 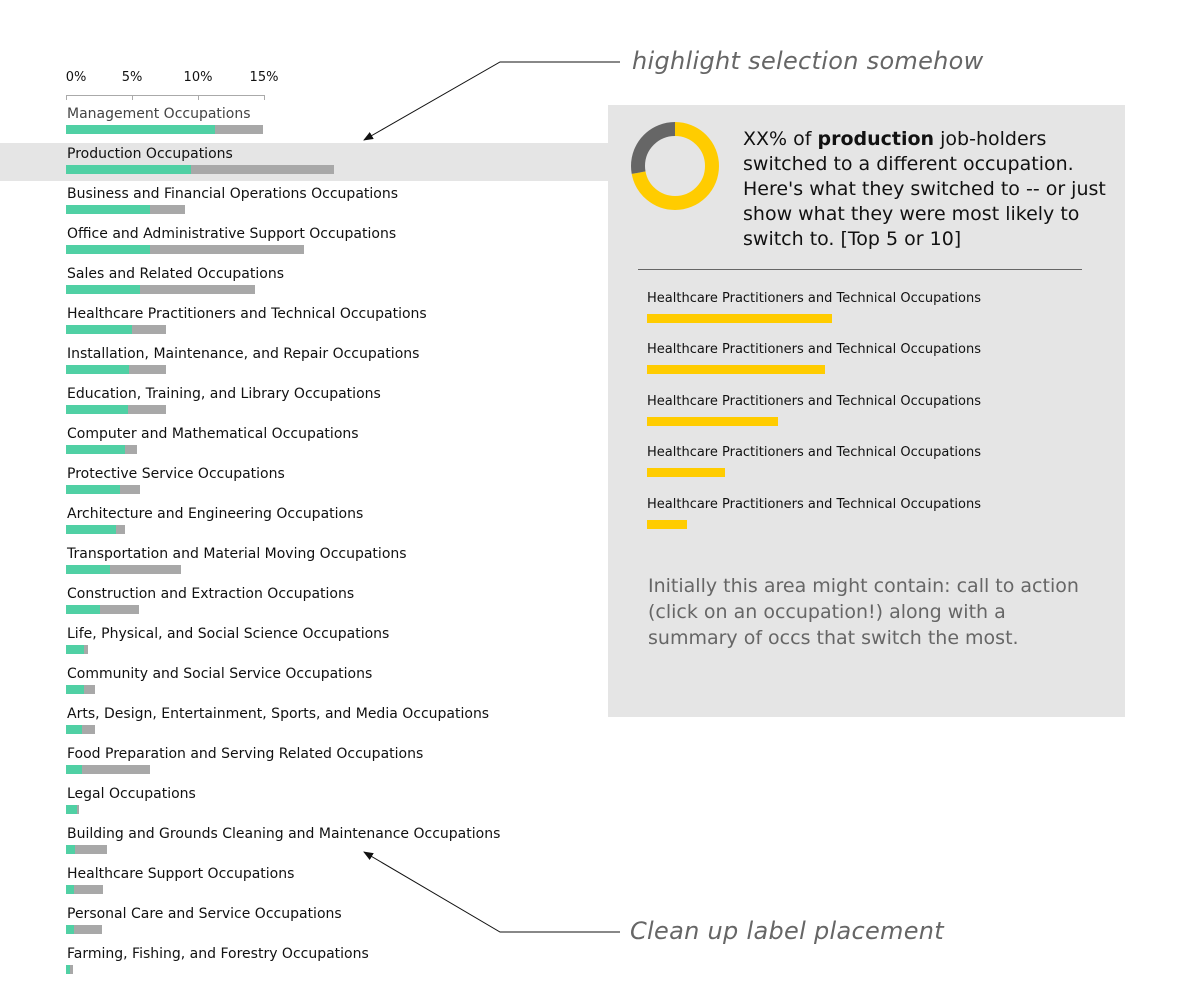 I want to click on arrow-to-labels, so click(x=491, y=892).